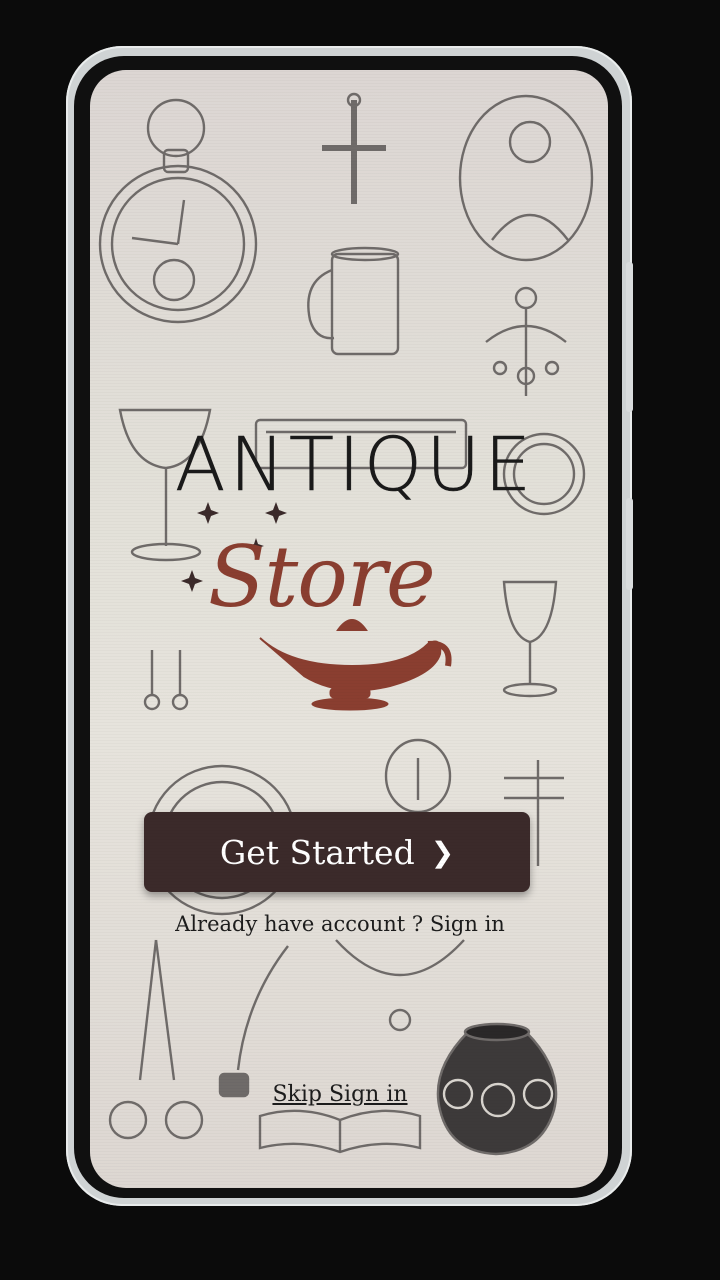  I want to click on goblet-icon, so click(530, 639).